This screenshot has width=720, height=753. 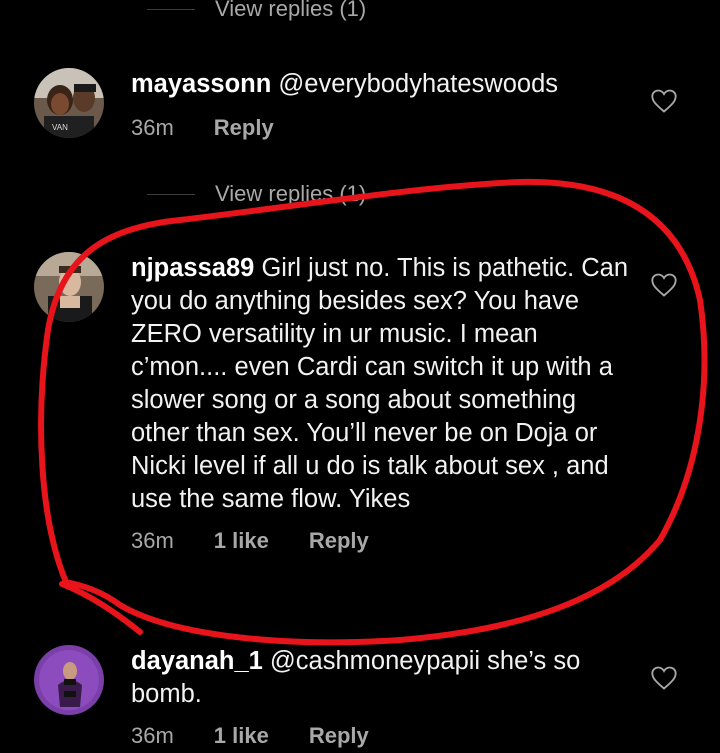 I want to click on svg-text: VAN, so click(x=60, y=127).